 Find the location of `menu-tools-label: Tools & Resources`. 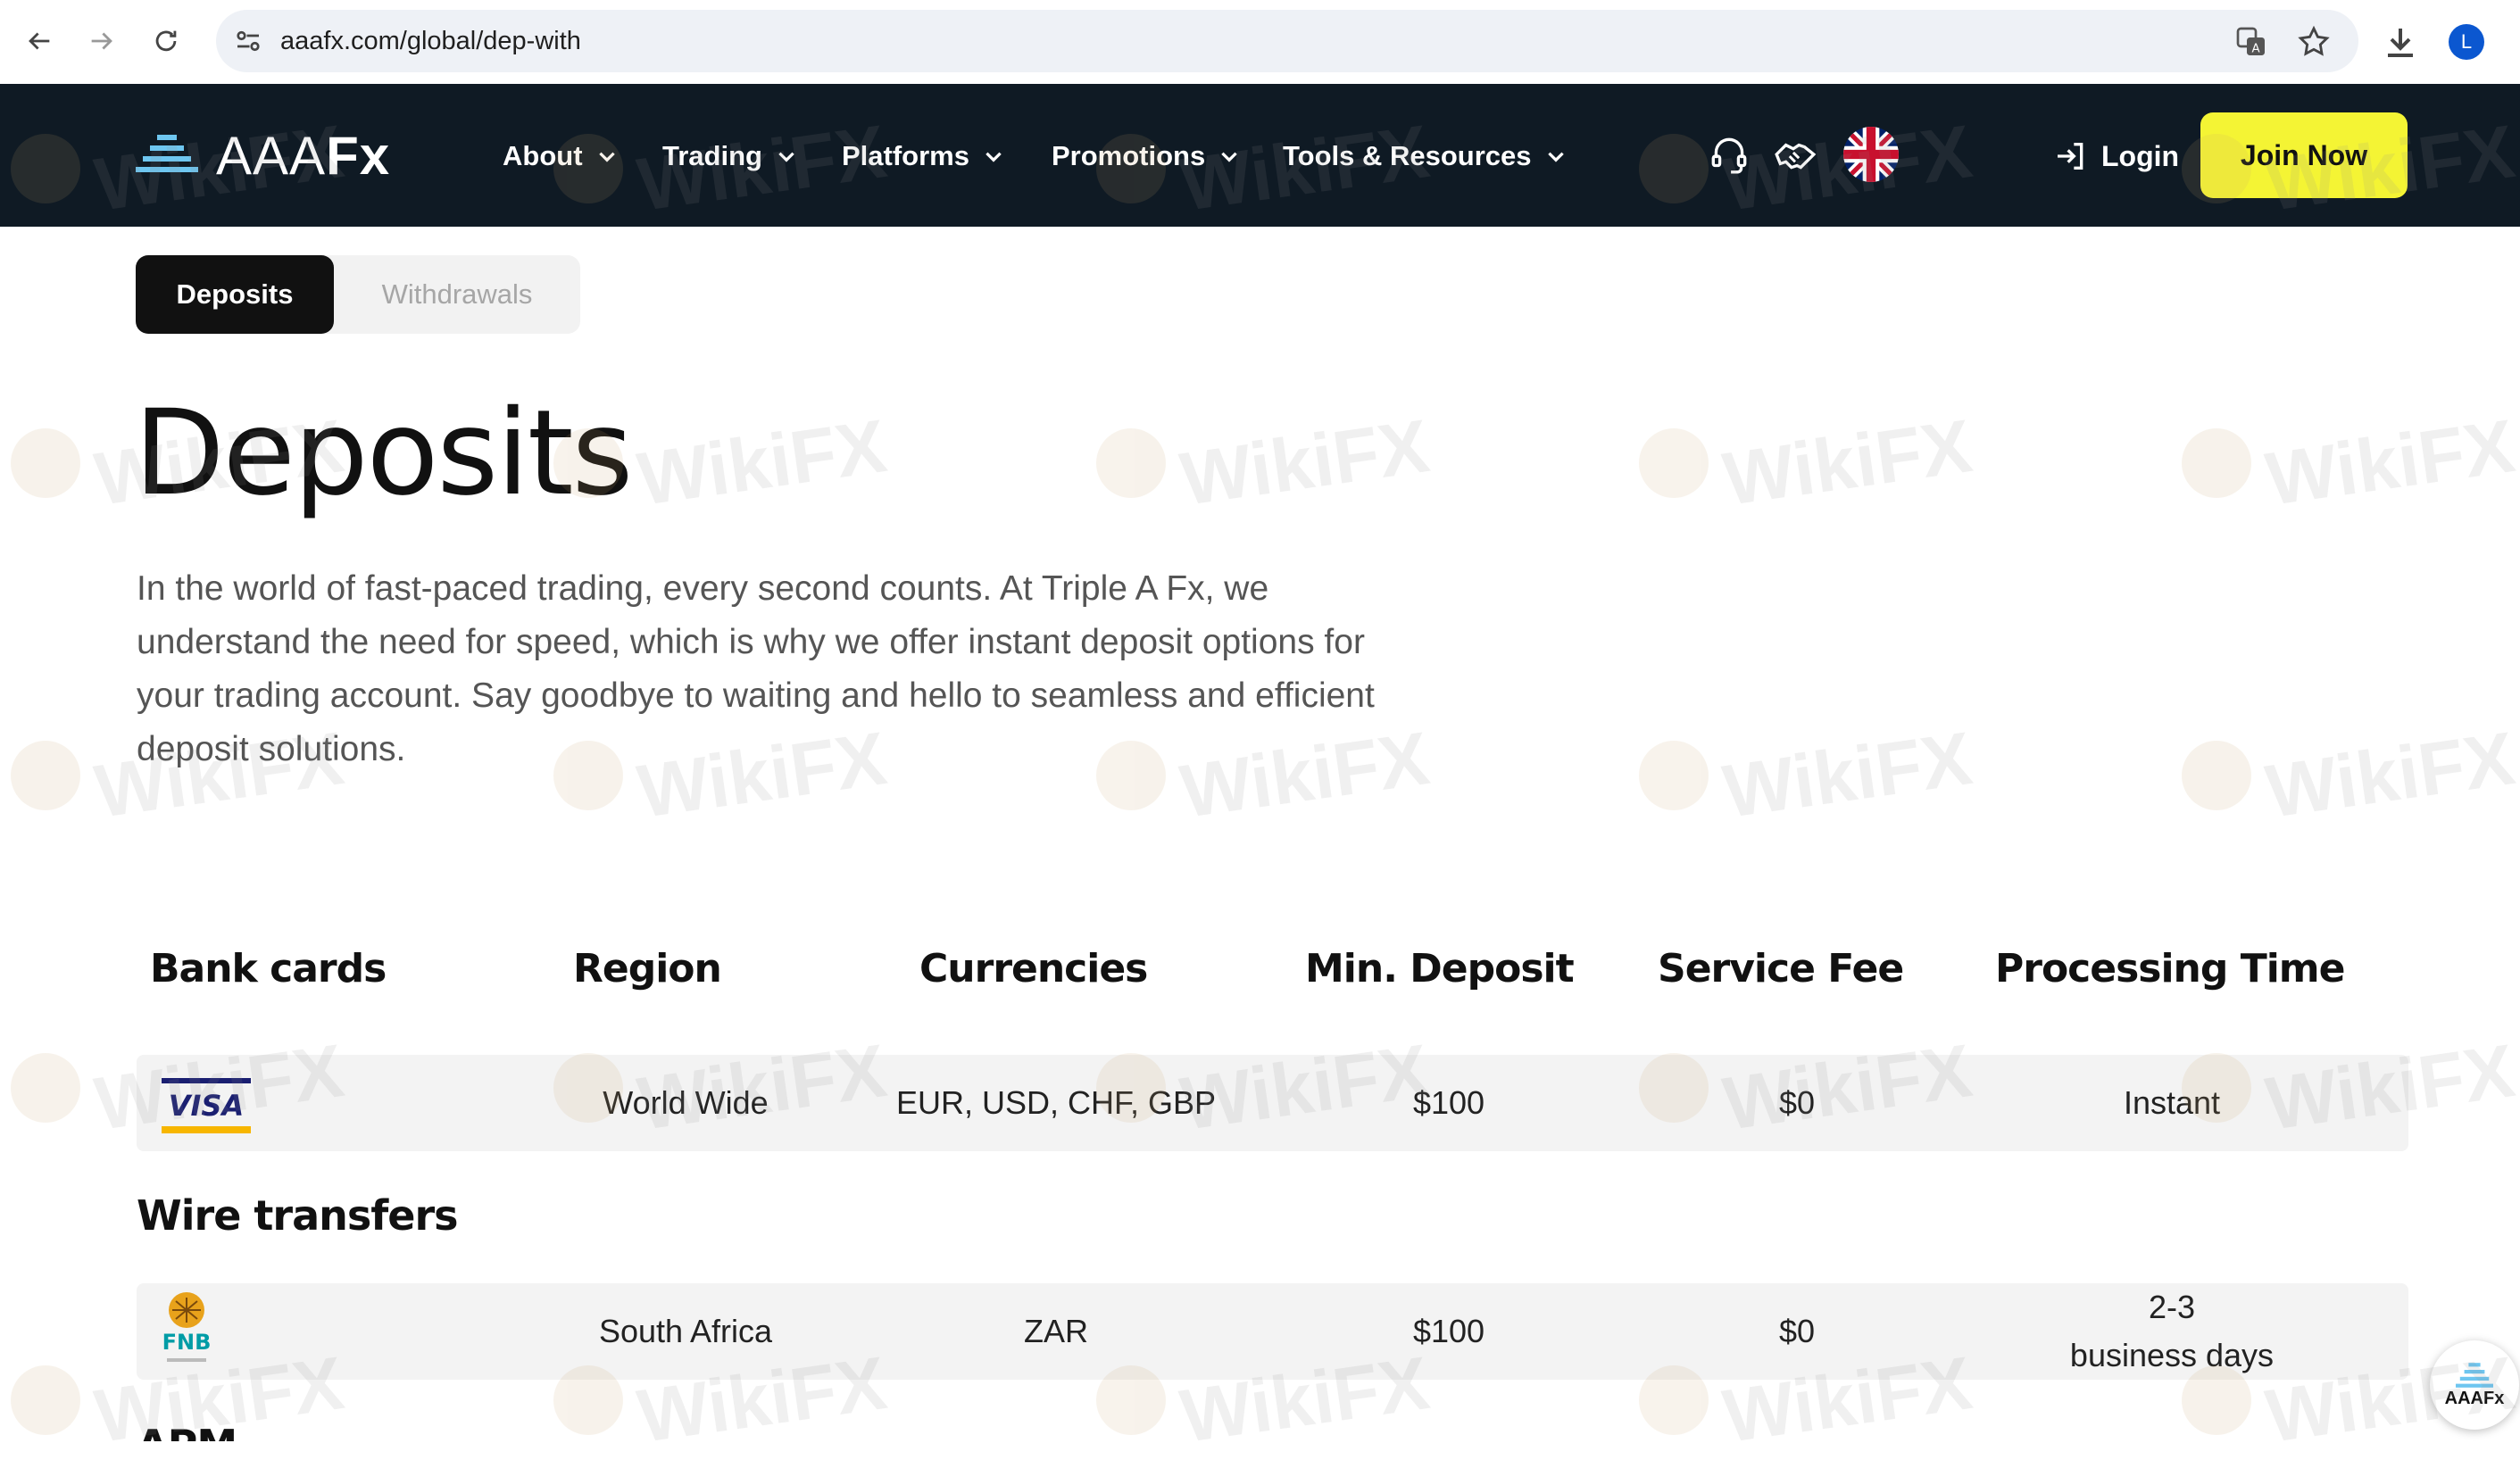

menu-tools-label: Tools & Resources is located at coordinates (1407, 155).